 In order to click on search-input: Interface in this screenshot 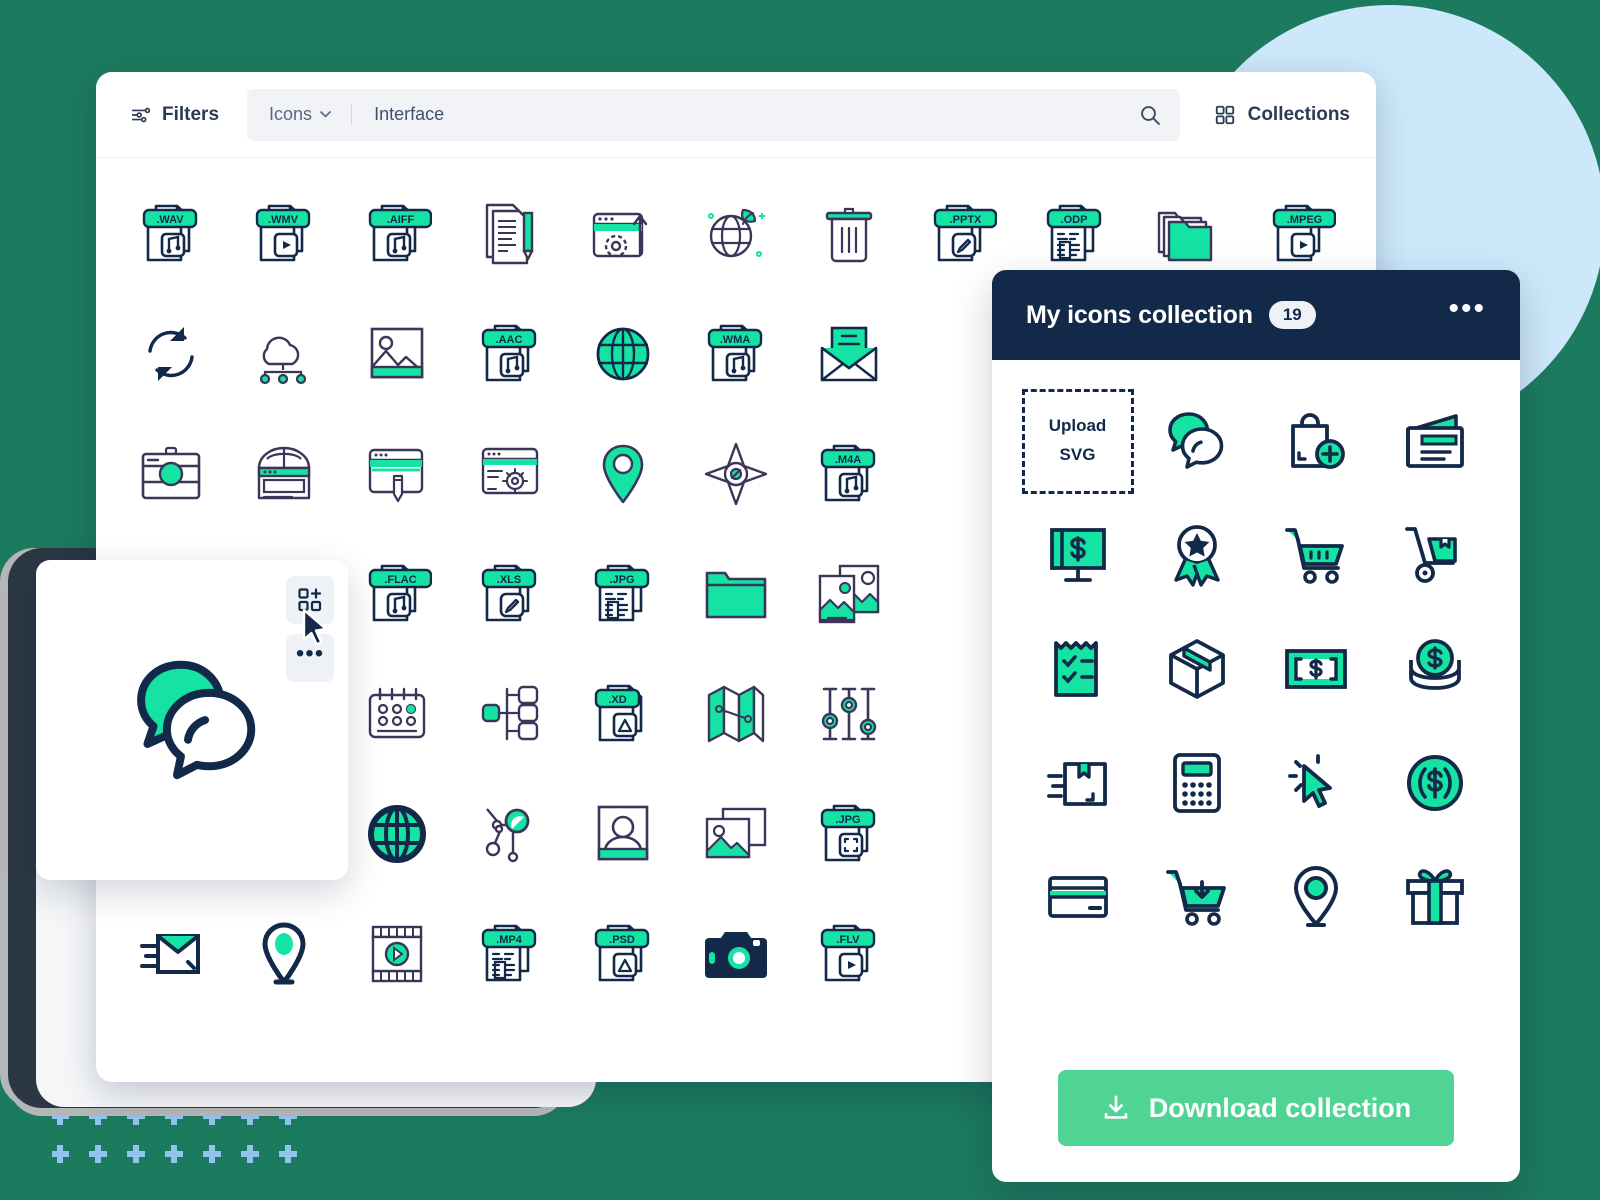, I will do `click(745, 114)`.